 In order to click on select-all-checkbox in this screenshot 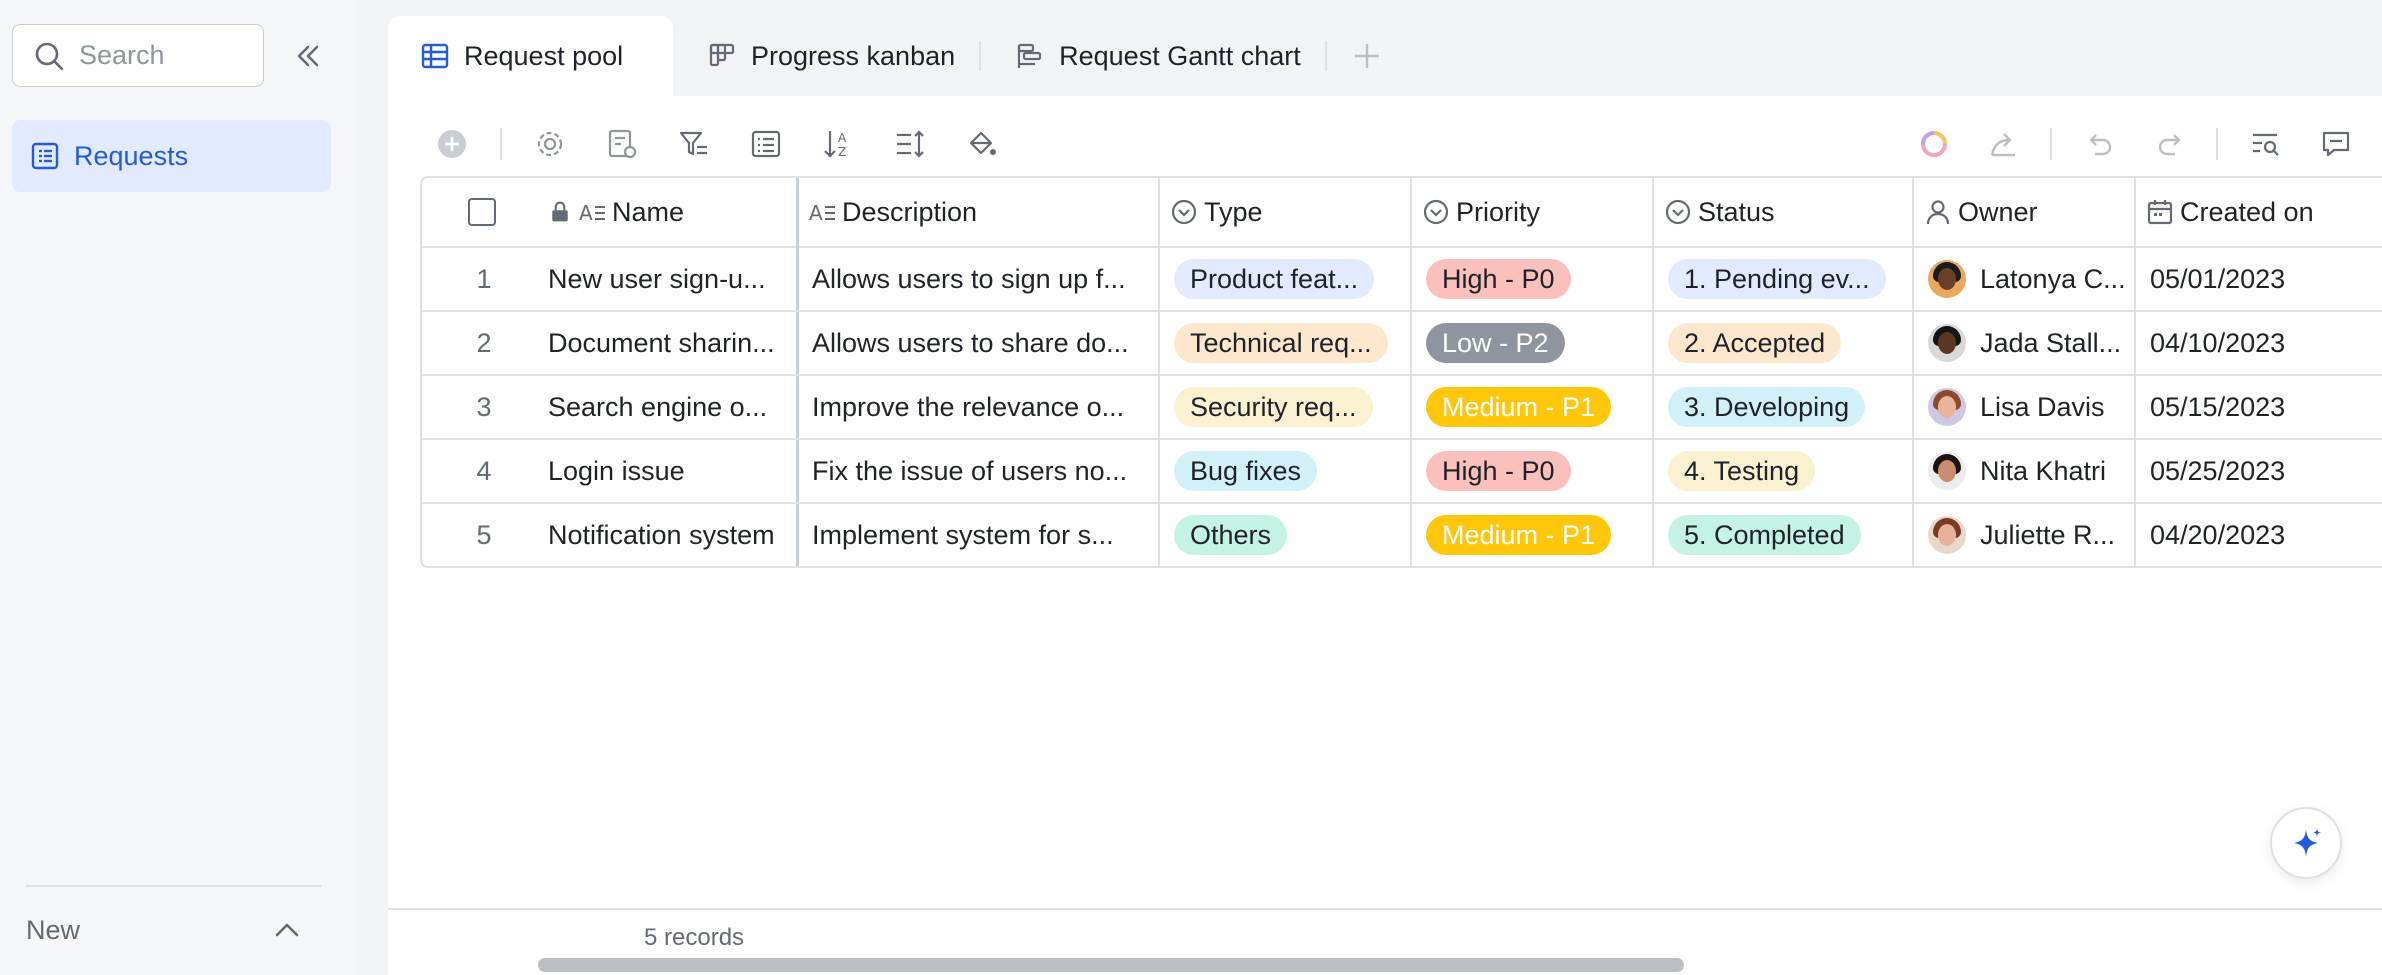, I will do `click(484, 212)`.